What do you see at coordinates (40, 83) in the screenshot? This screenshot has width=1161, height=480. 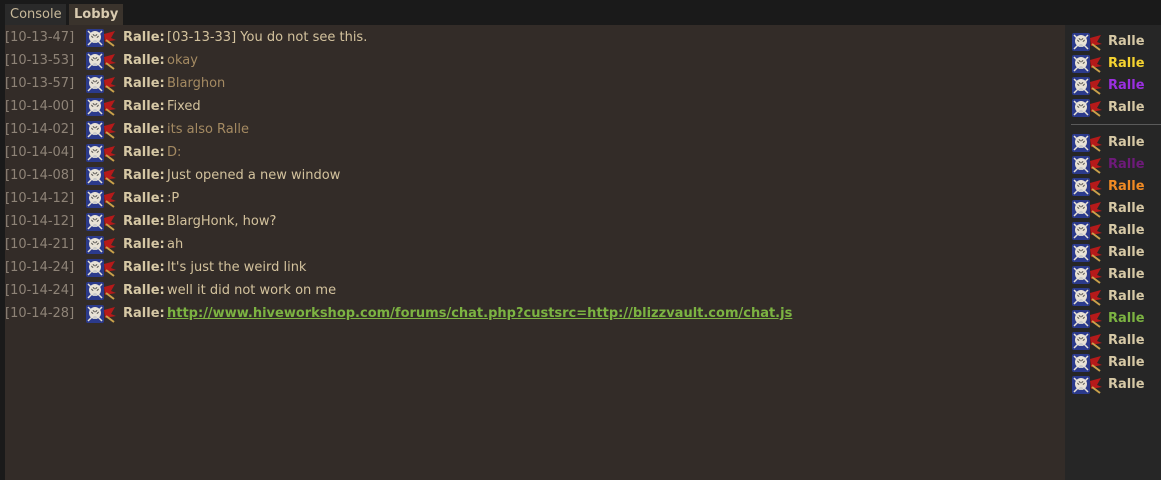 I see `message-timestamp: [10-13-57]` at bounding box center [40, 83].